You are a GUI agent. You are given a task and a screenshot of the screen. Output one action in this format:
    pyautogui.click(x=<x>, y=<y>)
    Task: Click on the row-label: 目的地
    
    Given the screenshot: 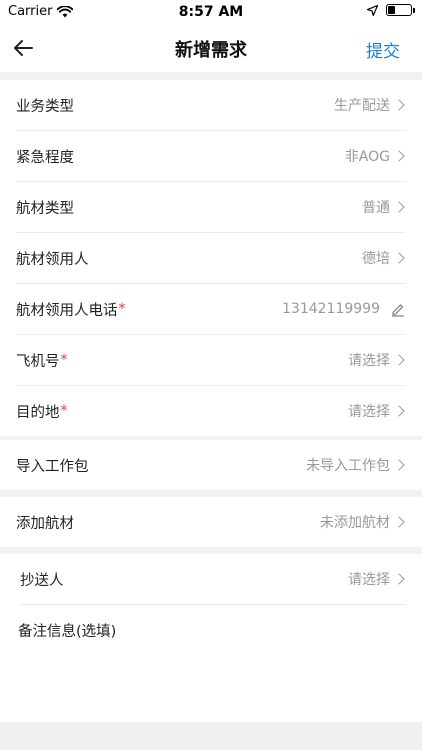 What is the action you would take?
    pyautogui.click(x=38, y=412)
    